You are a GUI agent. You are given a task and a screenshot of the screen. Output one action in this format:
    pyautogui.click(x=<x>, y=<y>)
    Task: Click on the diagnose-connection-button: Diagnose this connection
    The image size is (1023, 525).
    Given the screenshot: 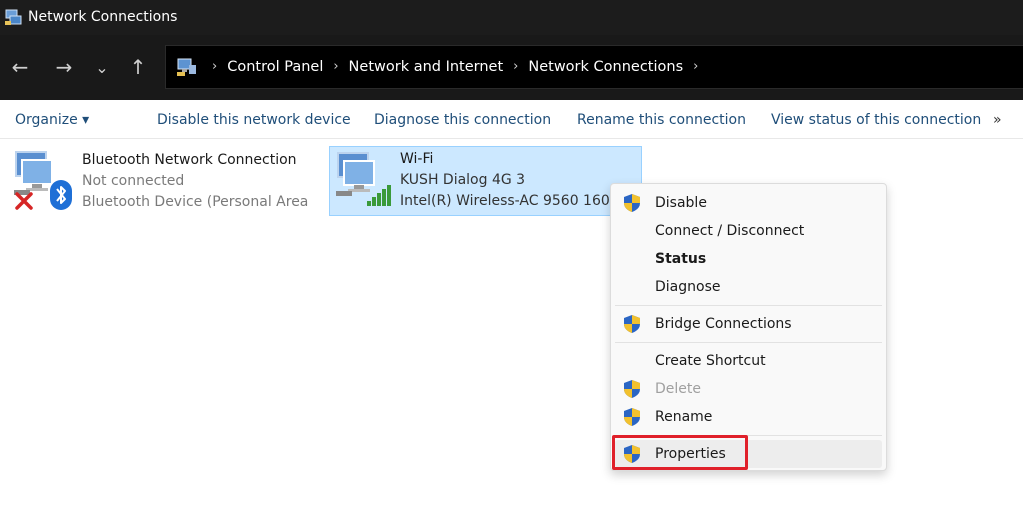 What is the action you would take?
    pyautogui.click(x=462, y=120)
    